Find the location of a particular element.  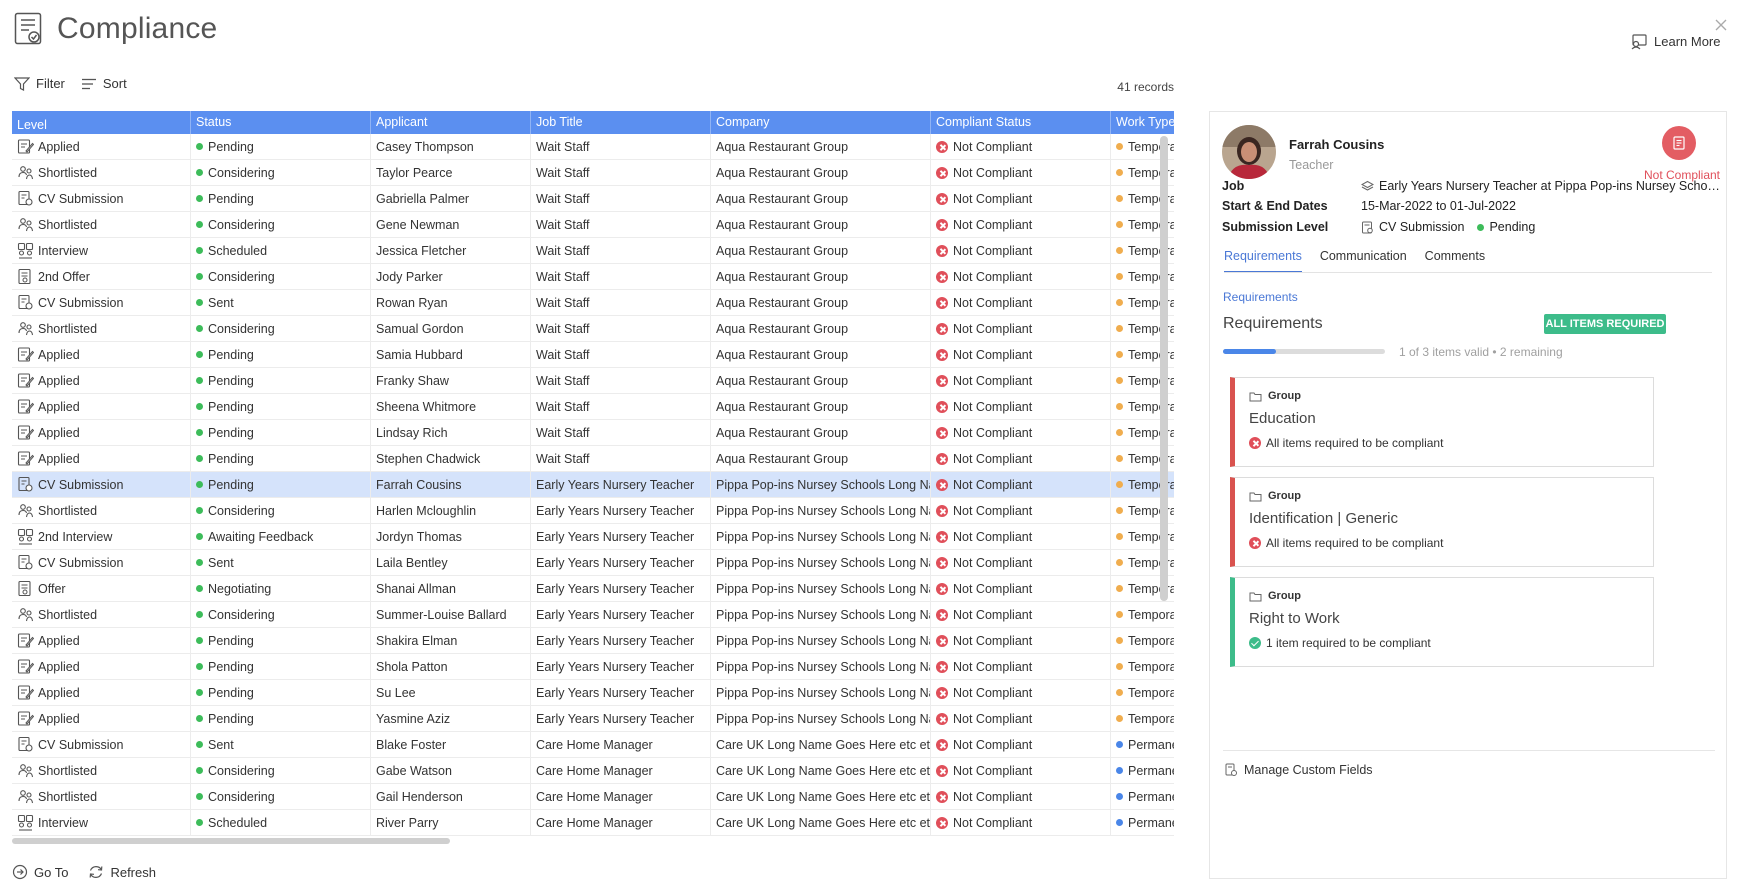

status-dot is located at coordinates (199, 276).